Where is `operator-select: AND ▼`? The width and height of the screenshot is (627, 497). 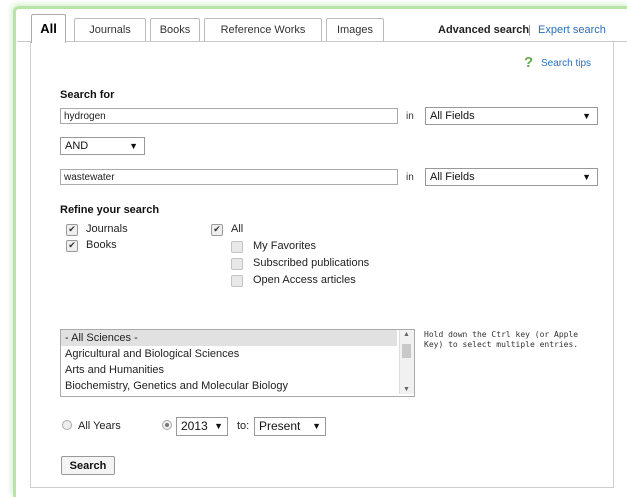 operator-select: AND ▼ is located at coordinates (102, 146).